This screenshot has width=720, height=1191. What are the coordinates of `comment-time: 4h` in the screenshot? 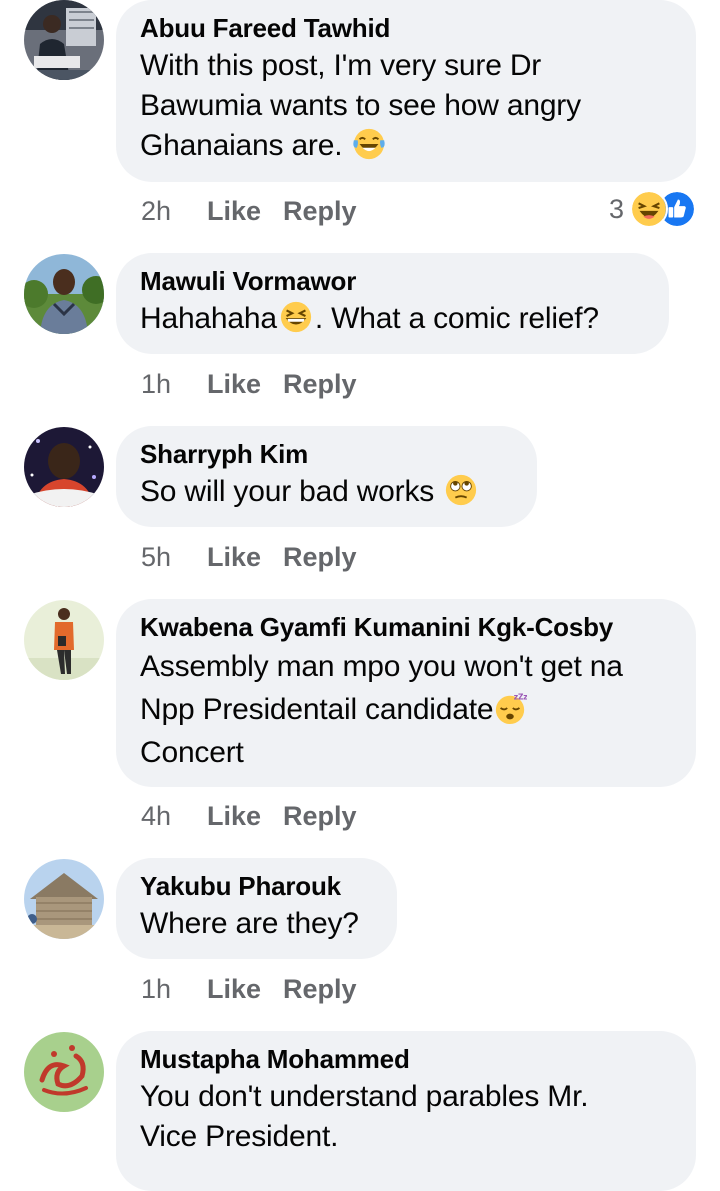 It's located at (165, 816).